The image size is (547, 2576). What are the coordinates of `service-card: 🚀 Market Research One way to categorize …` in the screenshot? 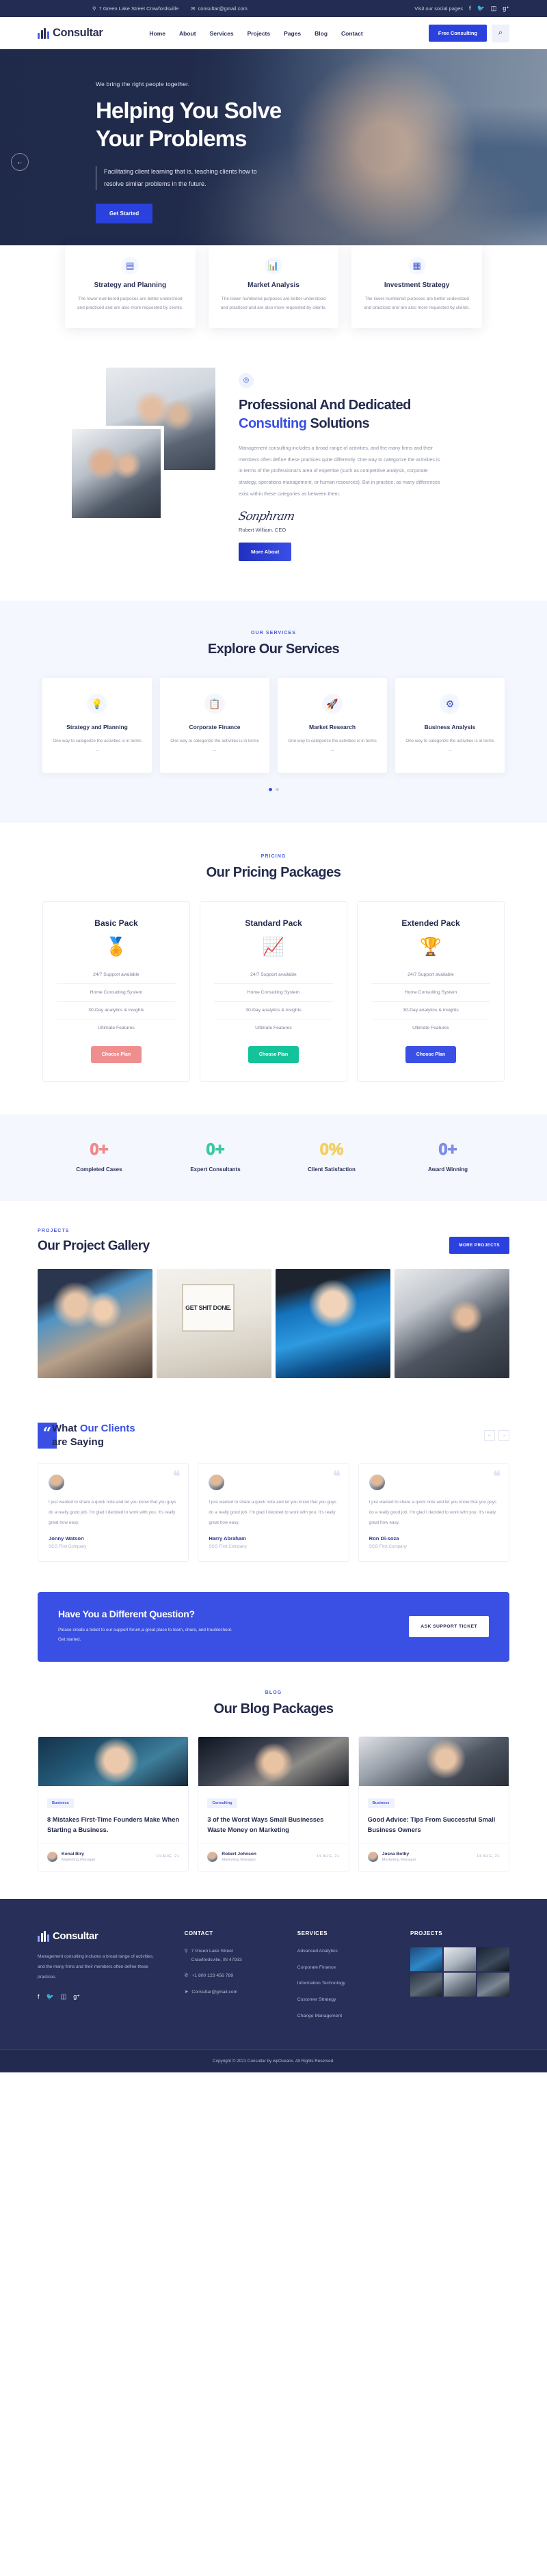 It's located at (332, 725).